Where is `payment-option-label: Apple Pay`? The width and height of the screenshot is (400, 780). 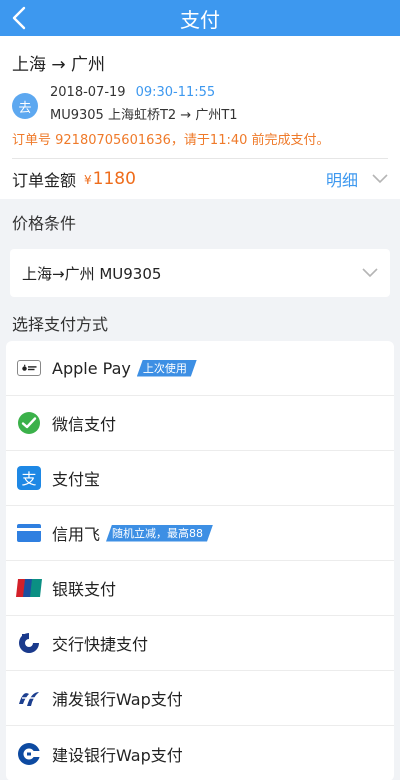
payment-option-label: Apple Pay is located at coordinates (91, 368).